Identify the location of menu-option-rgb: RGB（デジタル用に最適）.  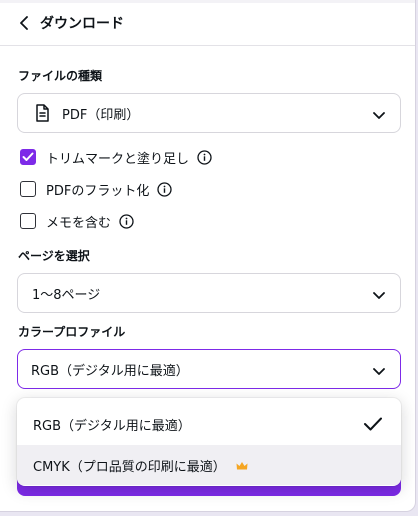
(209, 424).